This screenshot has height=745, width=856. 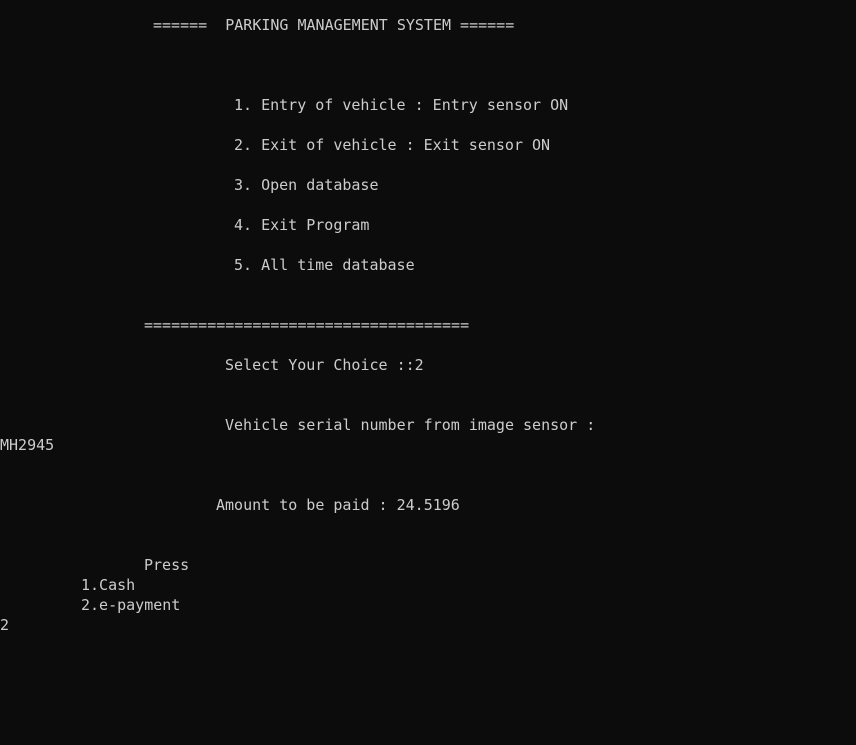 I want to click on payment-option-e-payment: 2.e-payment, so click(x=131, y=605).